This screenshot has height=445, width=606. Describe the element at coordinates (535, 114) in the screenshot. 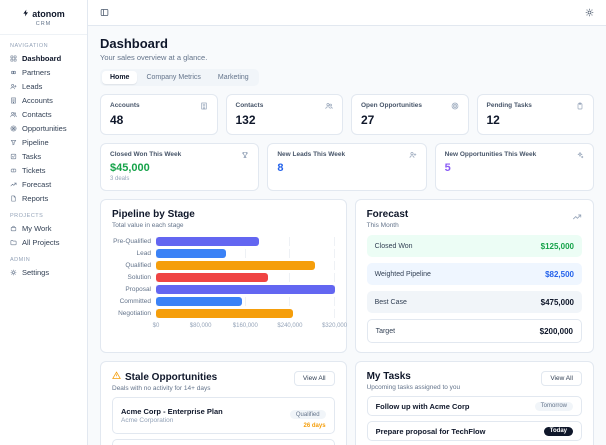

I see `kpi-card-pending-tasks: Pending Tasks 12` at that location.